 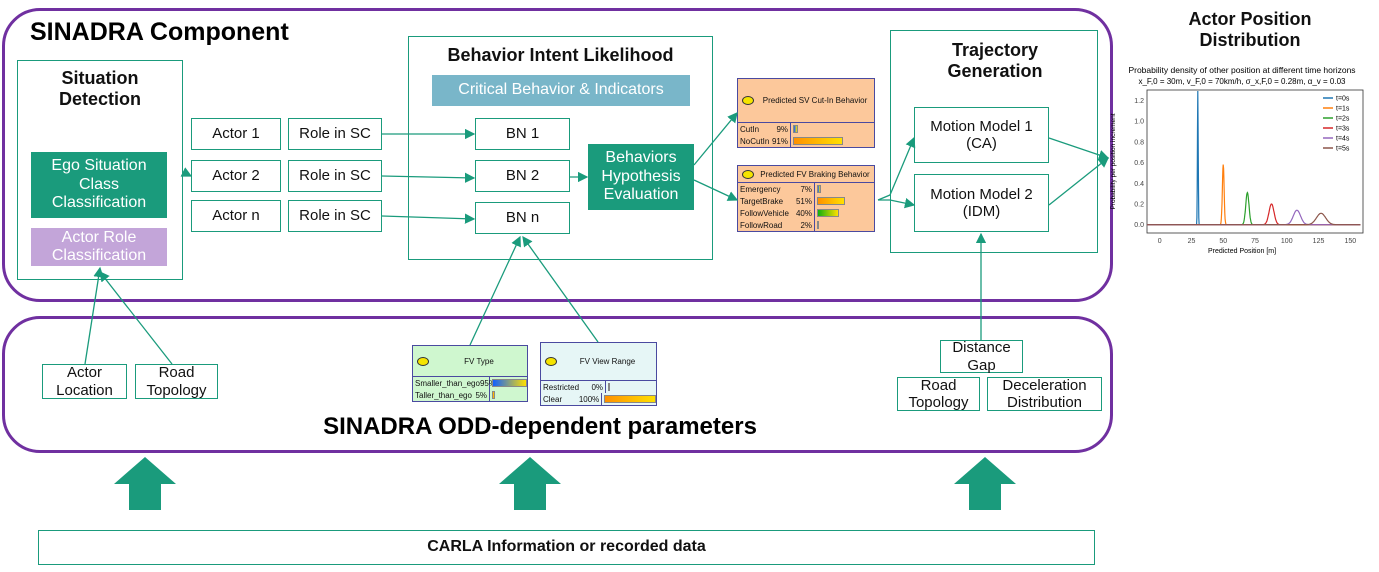 What do you see at coordinates (565, 483) in the screenshot?
I see `up-arrow-icons` at bounding box center [565, 483].